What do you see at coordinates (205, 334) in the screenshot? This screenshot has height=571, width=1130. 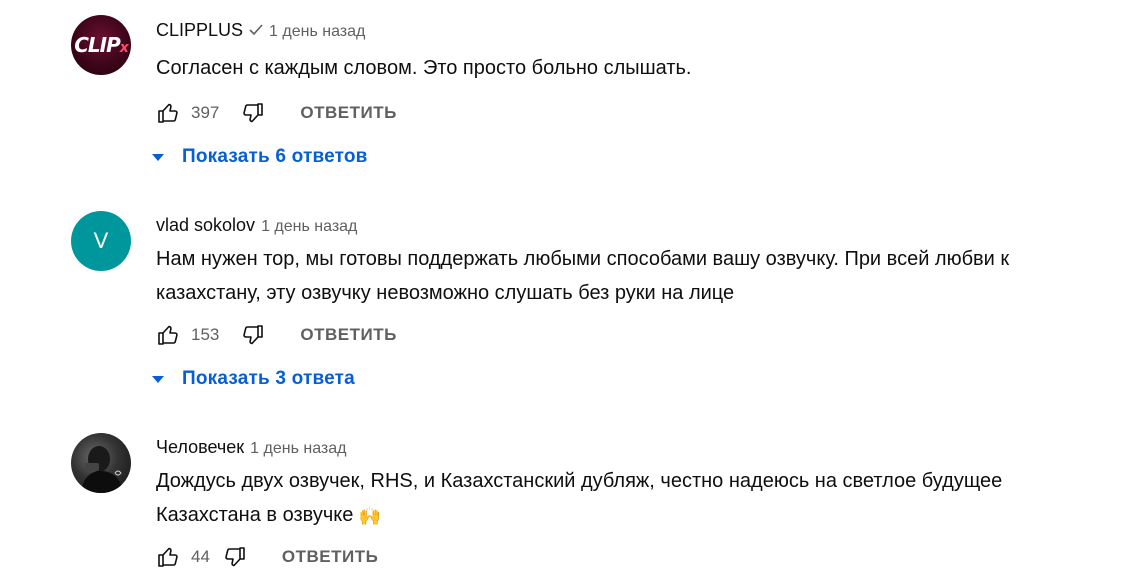 I see `like-count: 153` at bounding box center [205, 334].